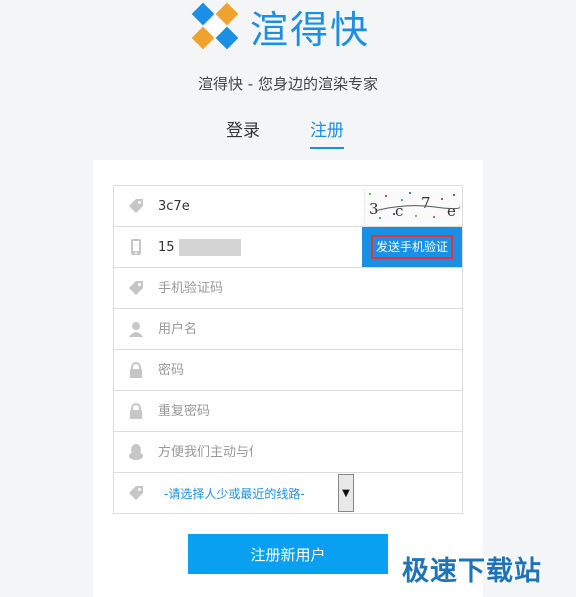 This screenshot has height=597, width=576. What do you see at coordinates (253, 206) in the screenshot?
I see `captcha-input` at bounding box center [253, 206].